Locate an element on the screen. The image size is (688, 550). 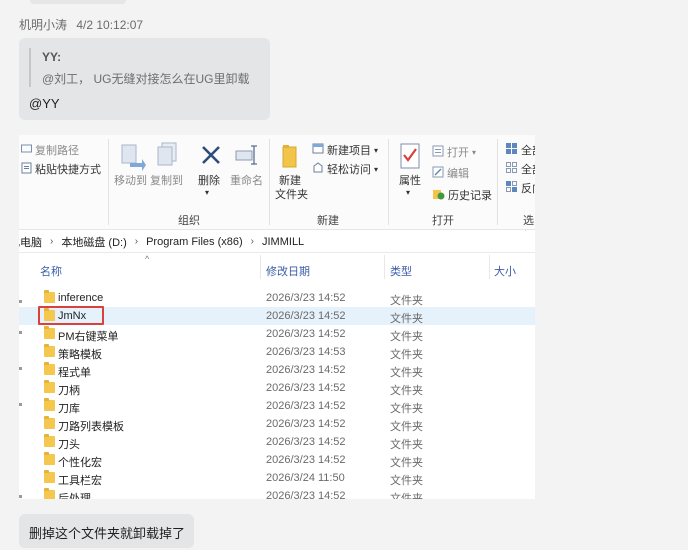
paste-shortcut-command: 粘贴快捷方式 is located at coordinates (61, 169).